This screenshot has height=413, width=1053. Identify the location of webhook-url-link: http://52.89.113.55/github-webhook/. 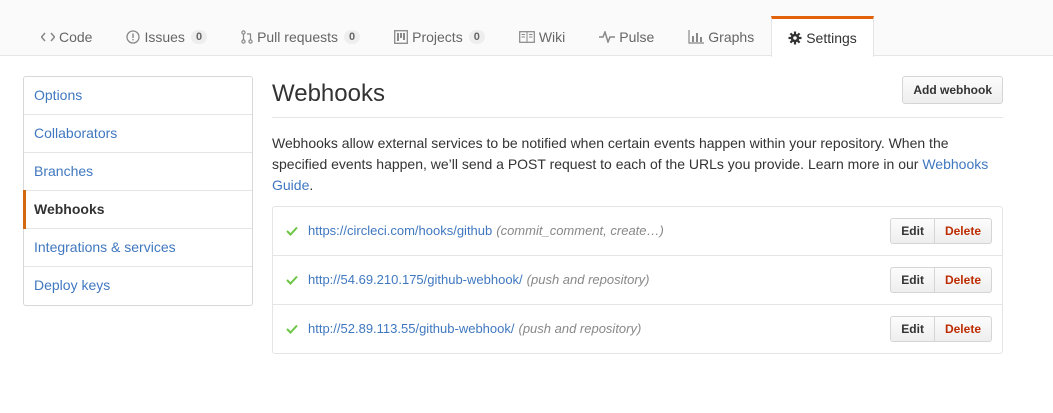
(411, 328).